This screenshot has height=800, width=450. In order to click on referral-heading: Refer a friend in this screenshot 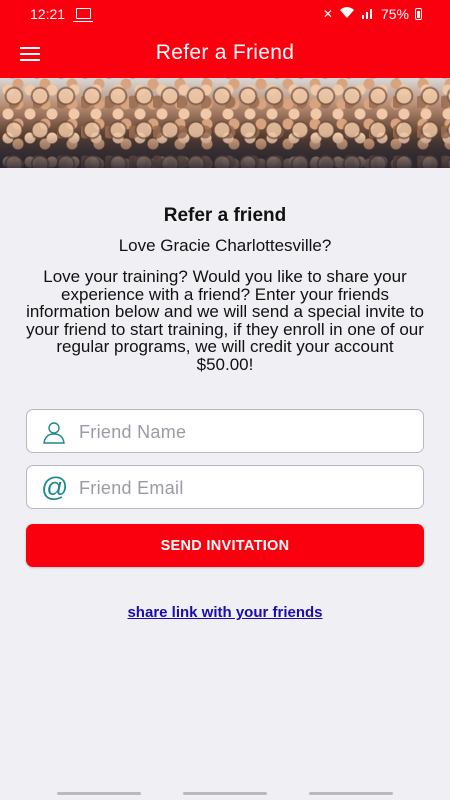, I will do `click(225, 215)`.